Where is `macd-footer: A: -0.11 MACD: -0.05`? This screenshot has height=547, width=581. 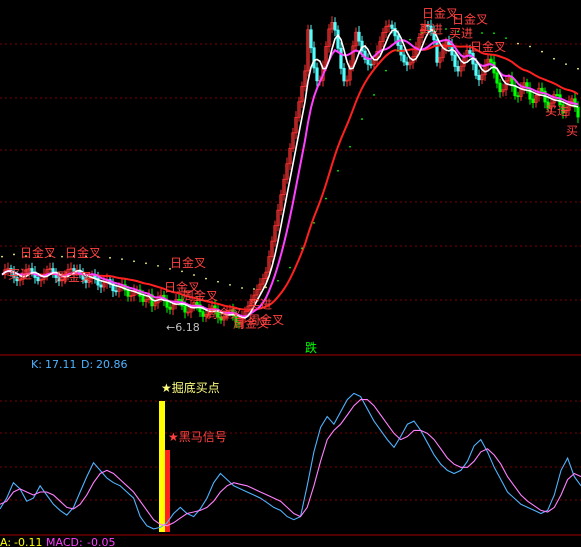 macd-footer: A: -0.11 MACD: -0.05 is located at coordinates (57, 541).